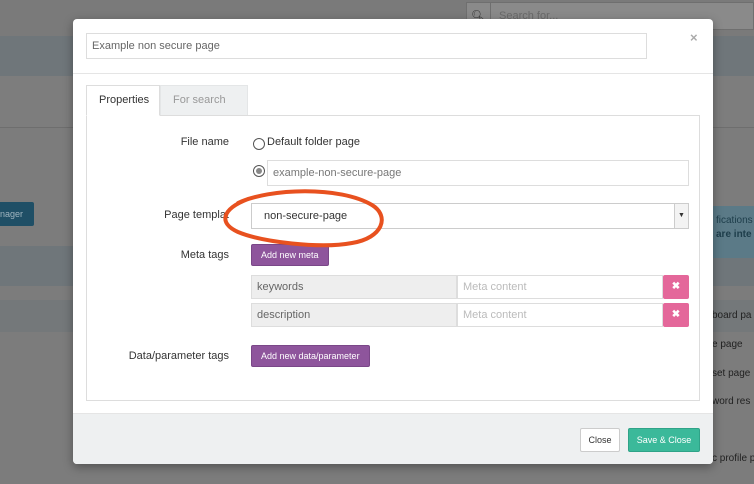  What do you see at coordinates (204, 142) in the screenshot?
I see `file-name-label: File name` at bounding box center [204, 142].